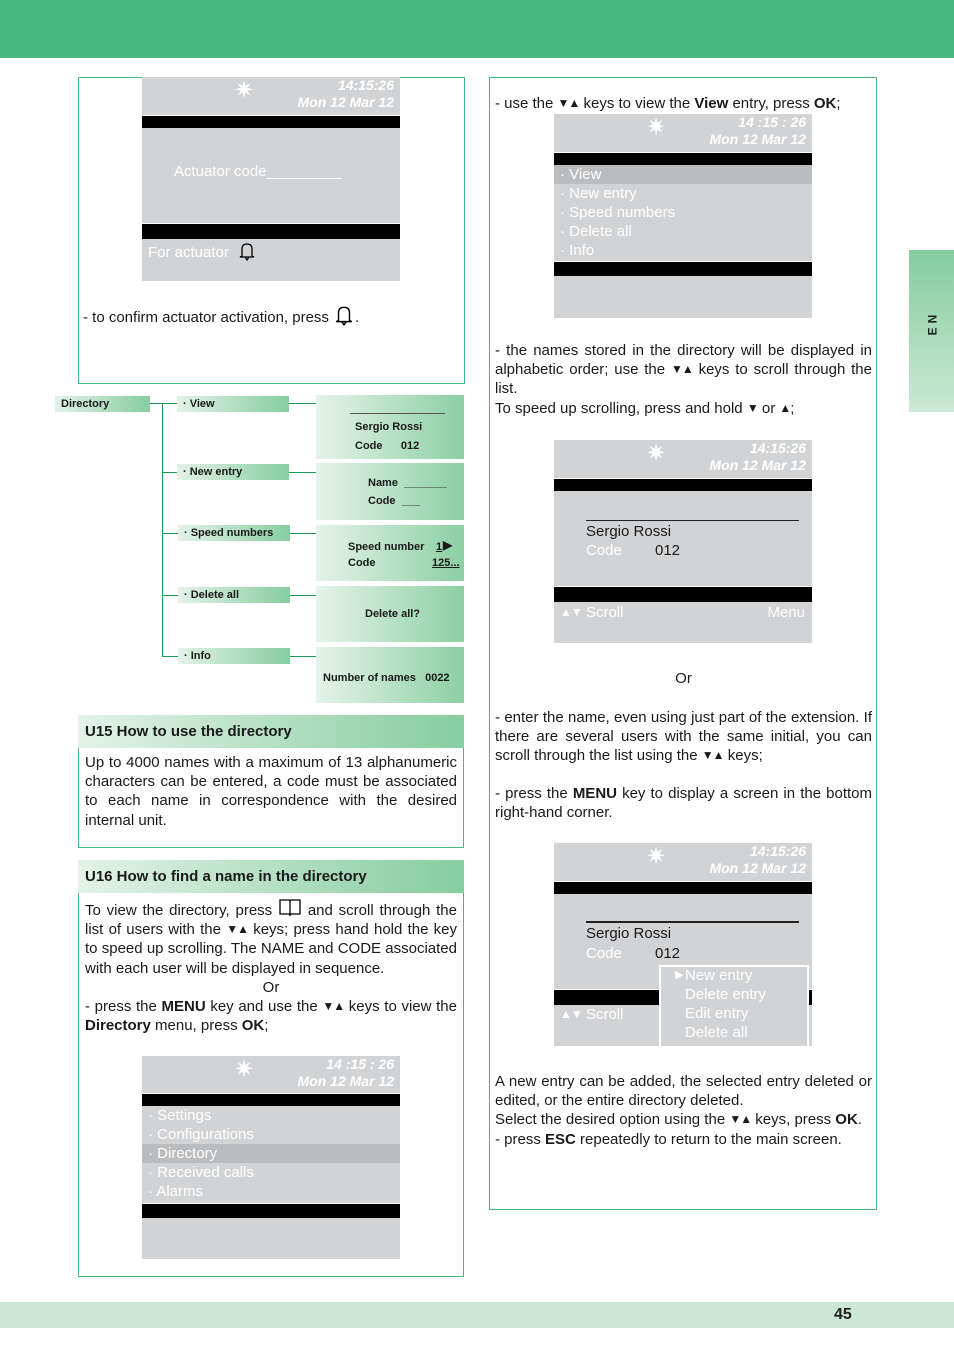  I want to click on popup-item-delete-all: Delete all, so click(716, 1032).